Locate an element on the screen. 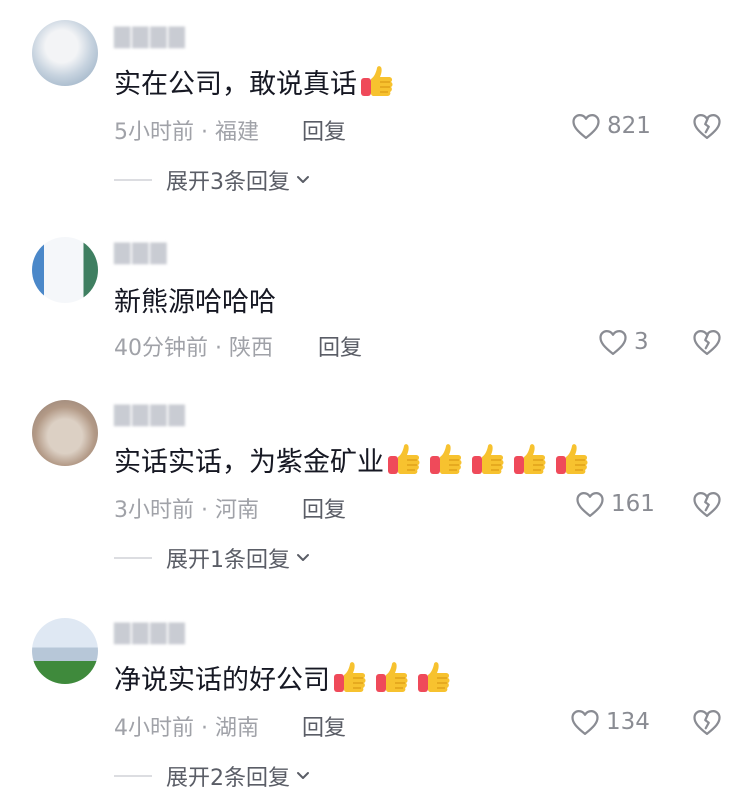  expand-replies-button: 展开3条回复 is located at coordinates (212, 180).